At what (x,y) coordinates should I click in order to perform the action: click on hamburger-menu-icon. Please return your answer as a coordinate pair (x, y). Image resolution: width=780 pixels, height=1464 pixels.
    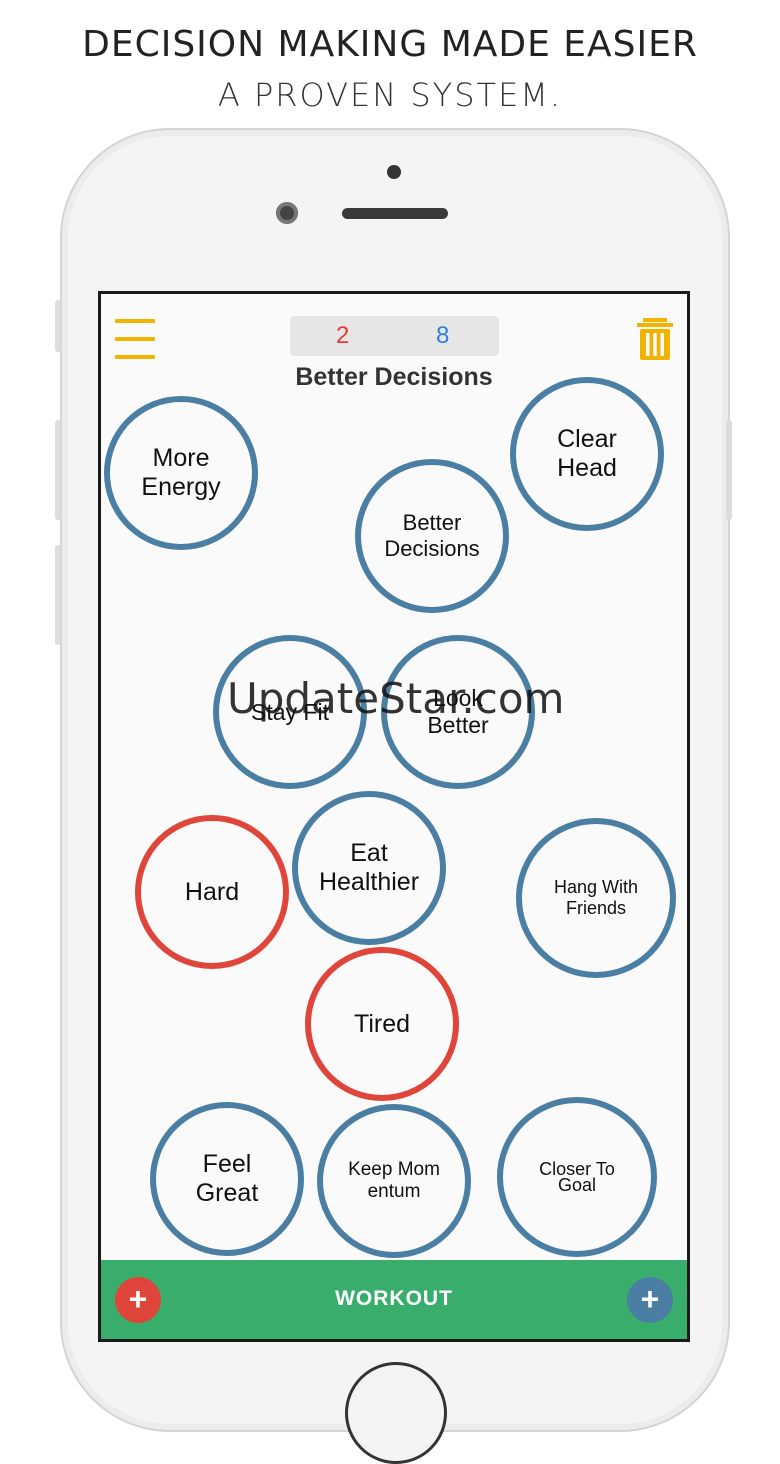
    Looking at the image, I should click on (135, 339).